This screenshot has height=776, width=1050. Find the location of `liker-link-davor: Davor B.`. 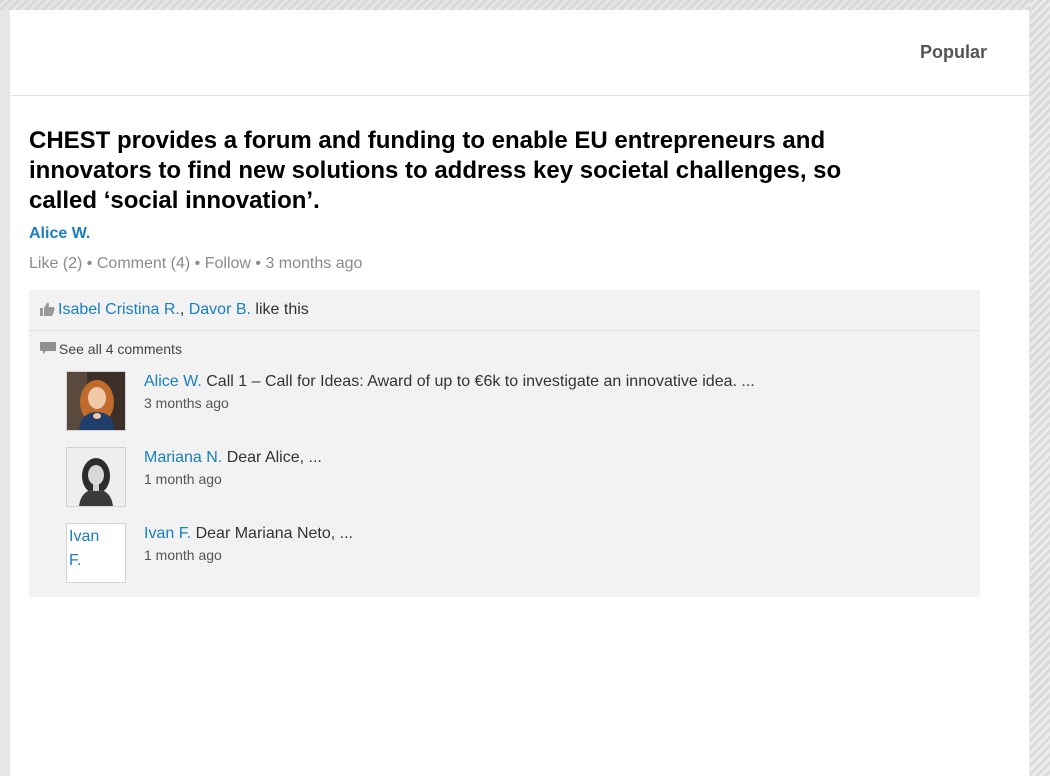

liker-link-davor: Davor B. is located at coordinates (220, 309).